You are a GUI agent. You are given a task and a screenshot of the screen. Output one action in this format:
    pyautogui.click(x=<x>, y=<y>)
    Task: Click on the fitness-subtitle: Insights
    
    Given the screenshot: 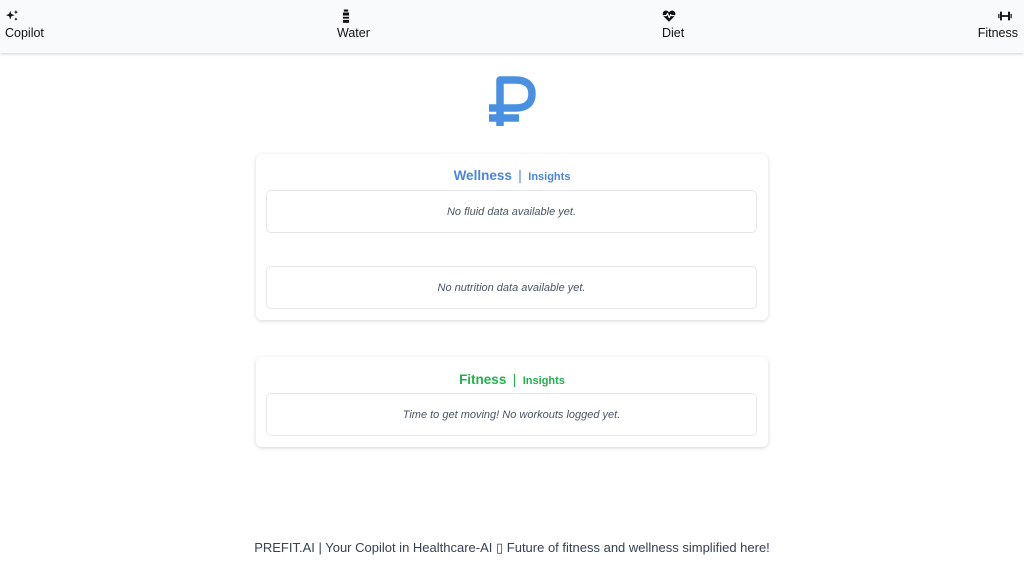 What is the action you would take?
    pyautogui.click(x=543, y=381)
    